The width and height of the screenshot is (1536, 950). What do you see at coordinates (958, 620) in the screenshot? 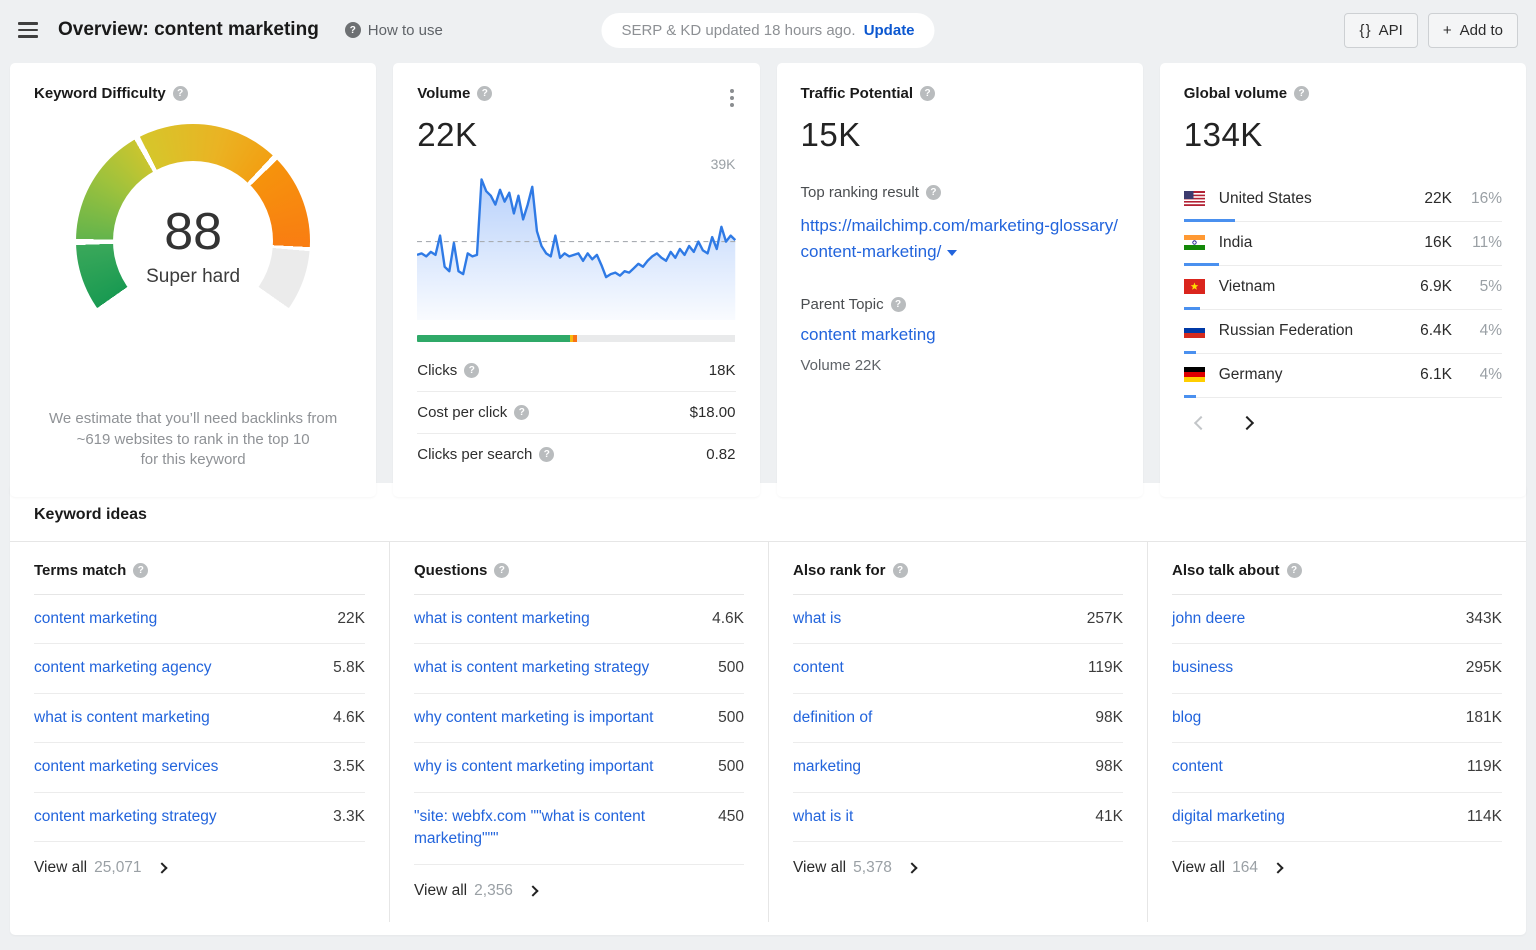
I see `keyword-row: what is 257K` at bounding box center [958, 620].